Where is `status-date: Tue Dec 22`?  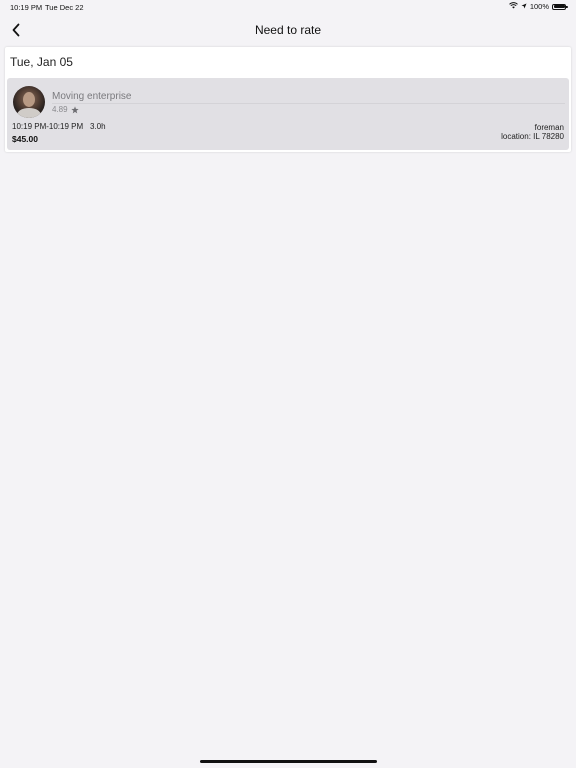 status-date: Tue Dec 22 is located at coordinates (64, 7).